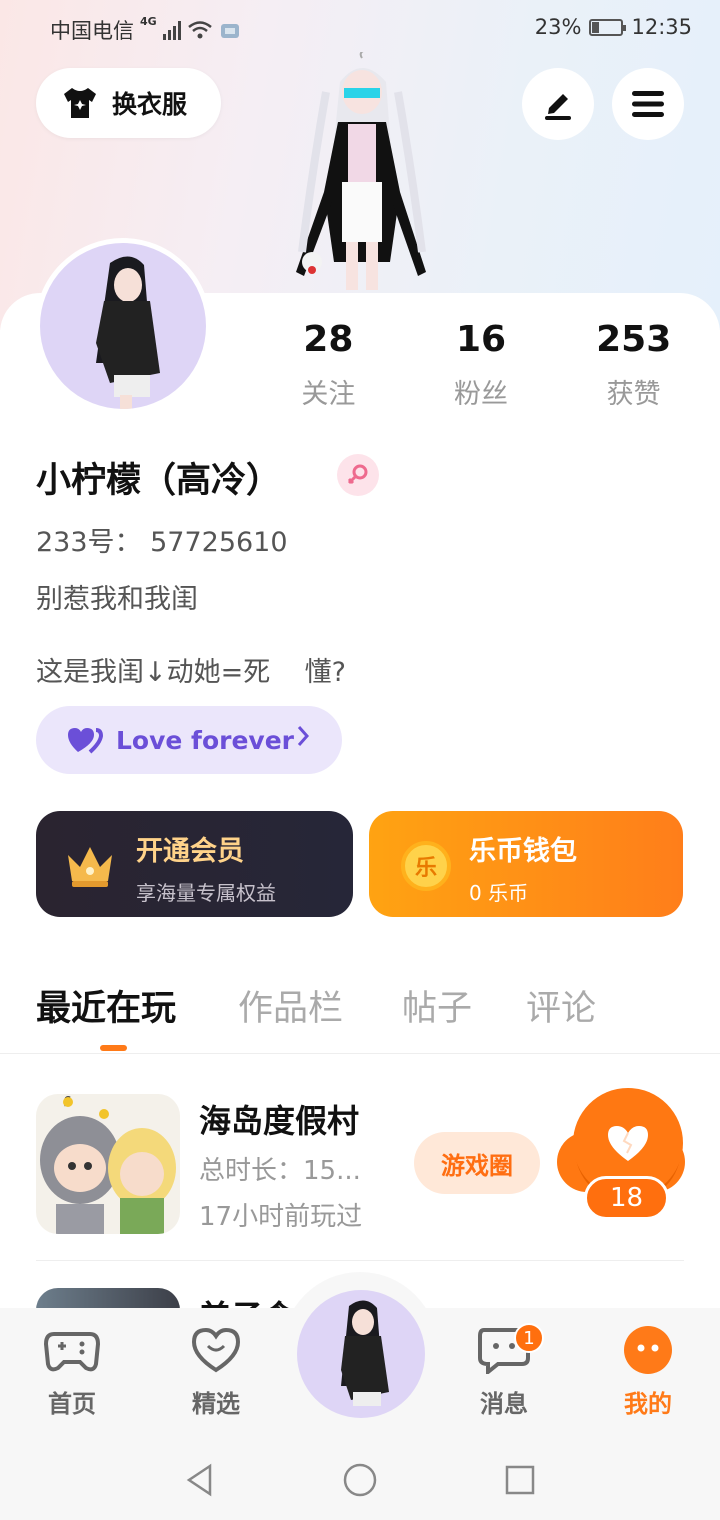 The height and width of the screenshot is (1520, 720). Describe the element at coordinates (72, 1352) in the screenshot. I see `gamepad-icon` at that location.